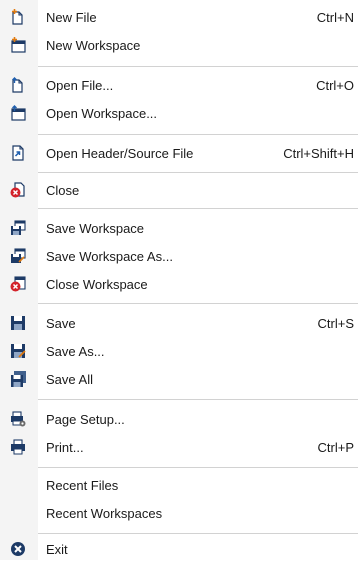 This screenshot has height=562, width=358. What do you see at coordinates (93, 45) in the screenshot?
I see `menu-item-label: New Workspace` at bounding box center [93, 45].